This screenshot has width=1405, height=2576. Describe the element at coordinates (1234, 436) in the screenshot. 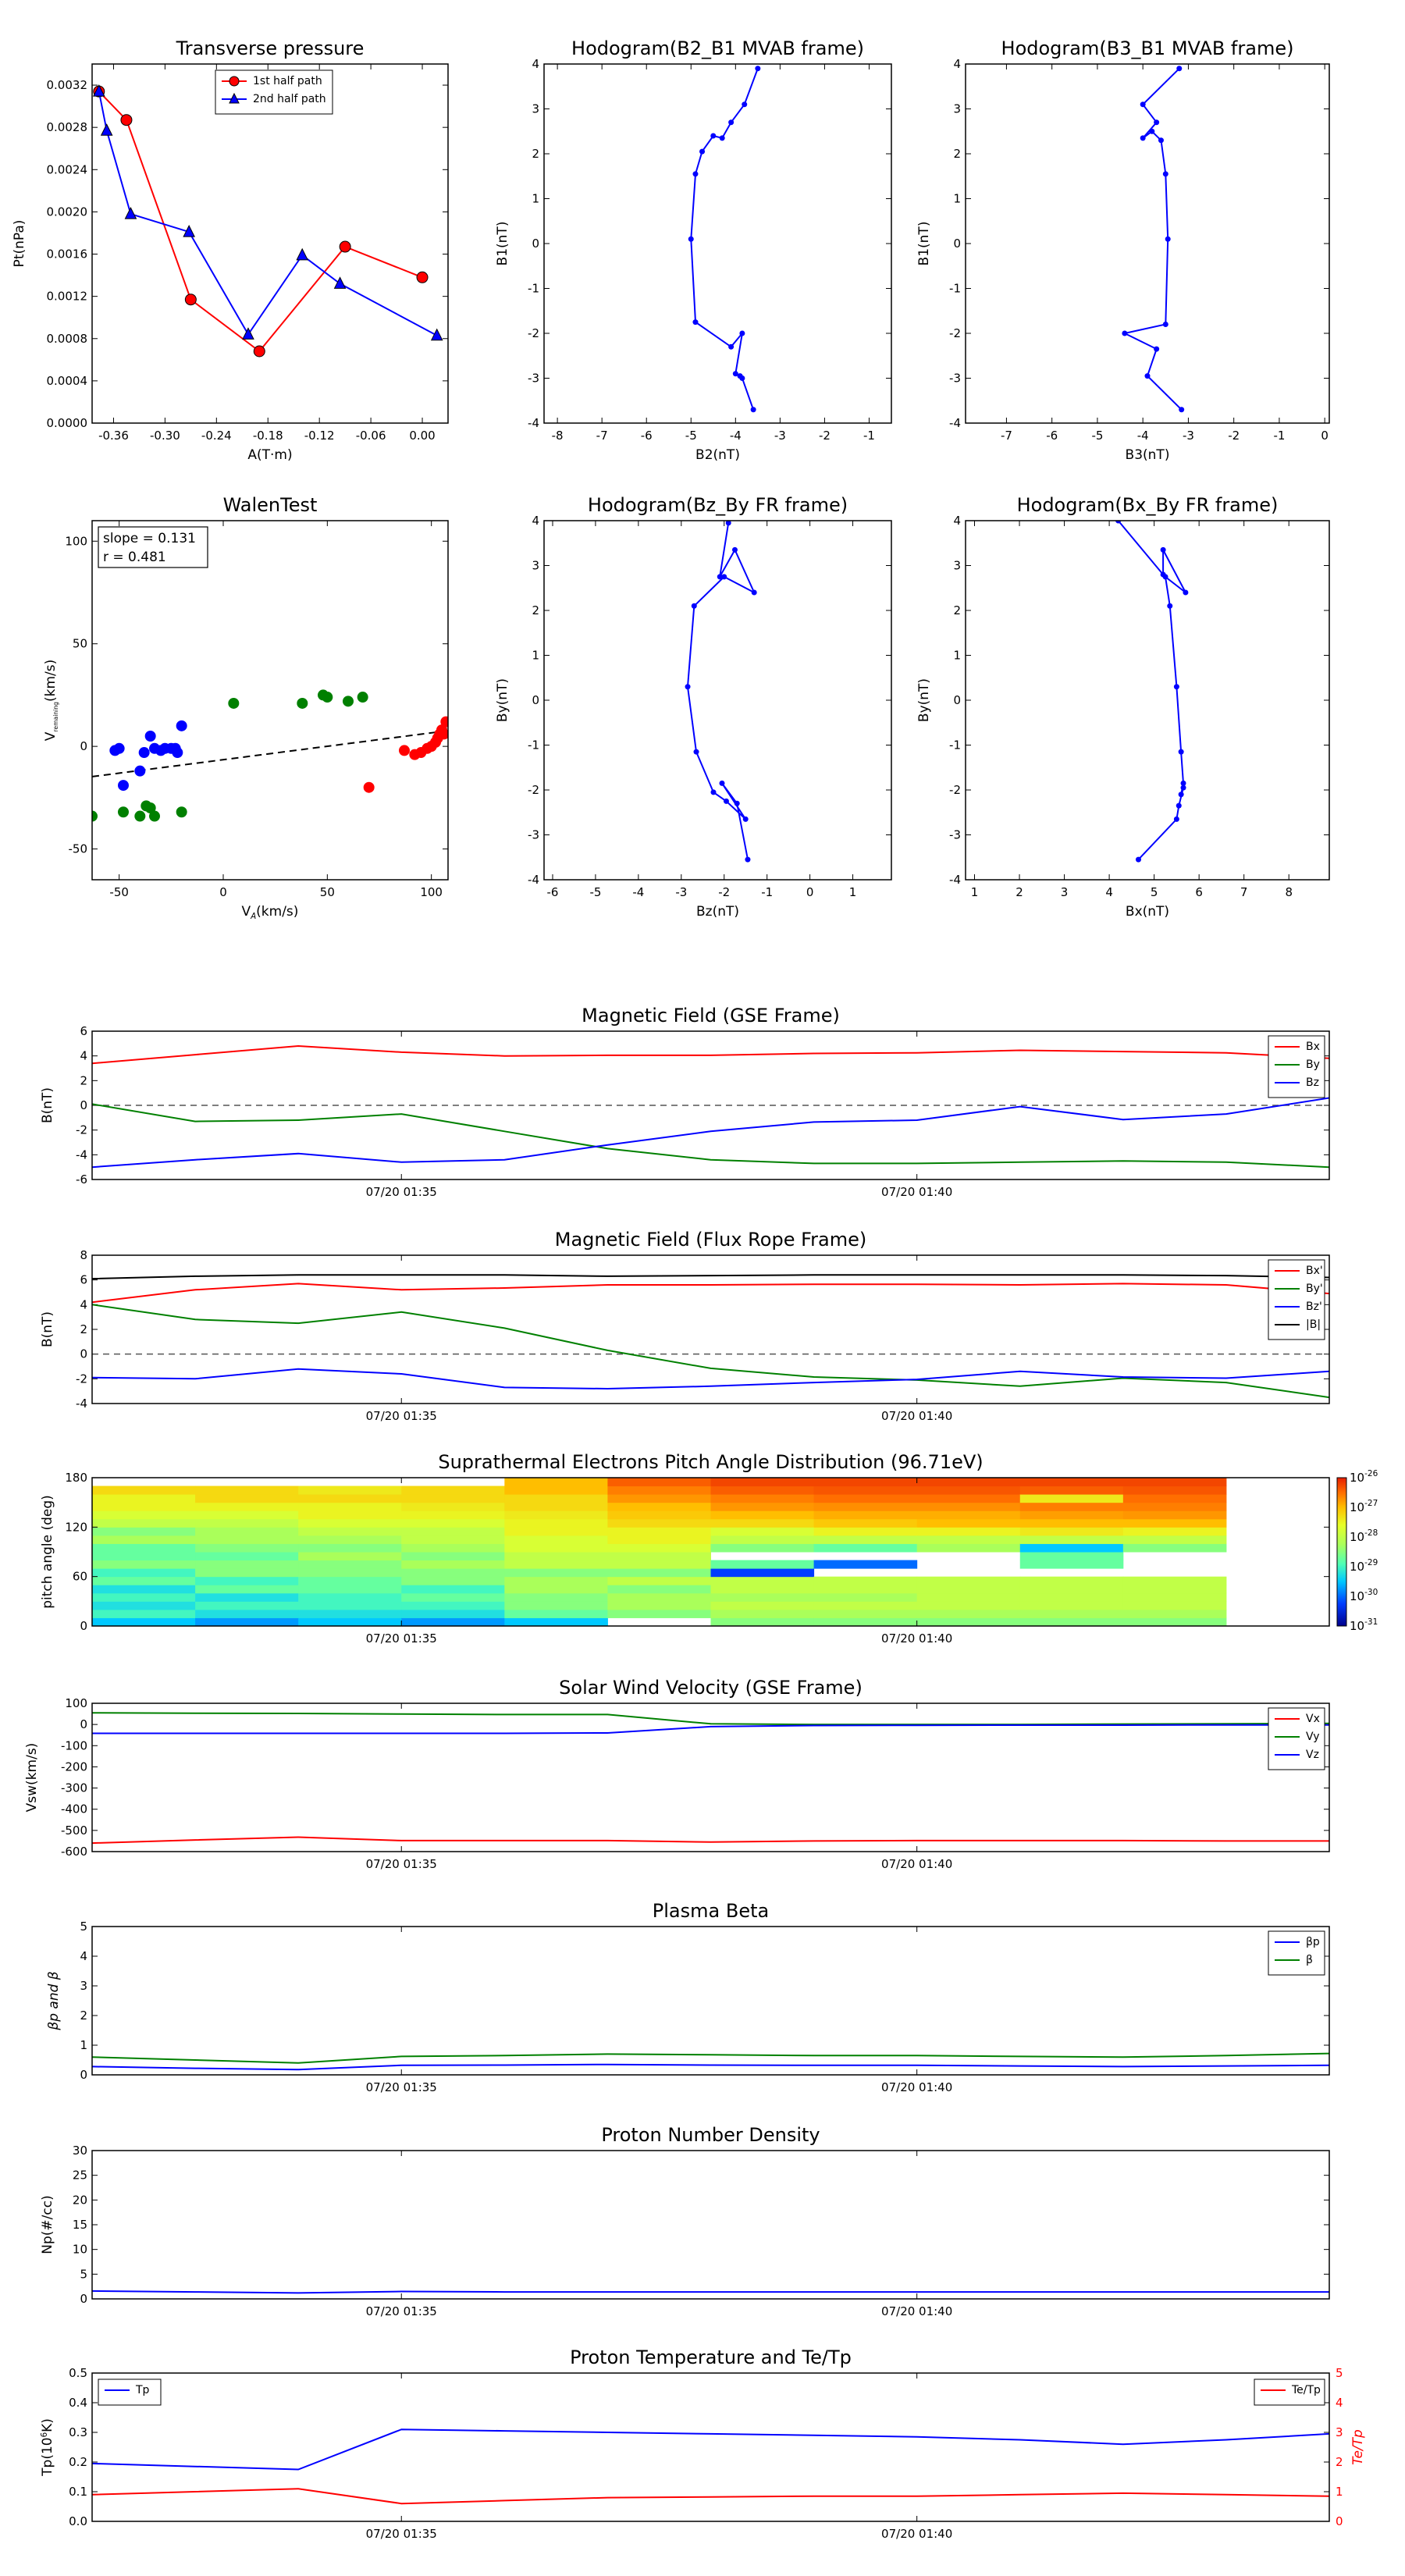

I see `x-tick-label: -2` at that location.